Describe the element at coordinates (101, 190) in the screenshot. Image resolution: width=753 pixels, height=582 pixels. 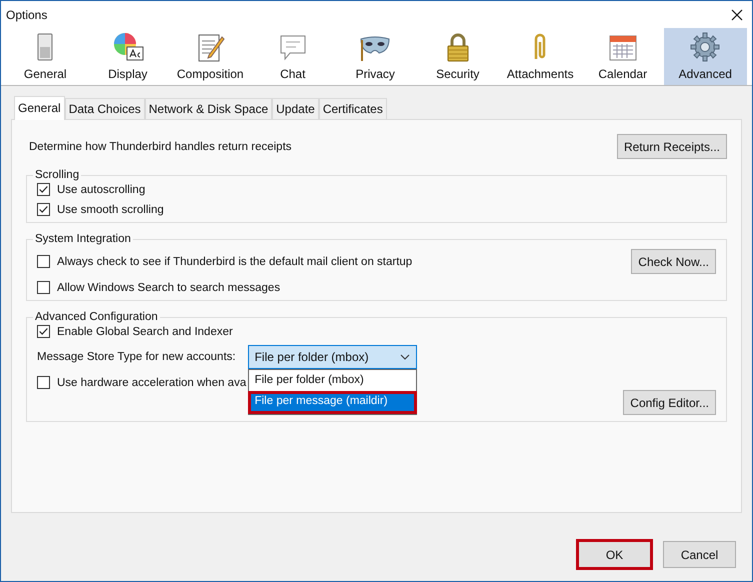
I see `checkbox-label: Use autoscrolling` at that location.